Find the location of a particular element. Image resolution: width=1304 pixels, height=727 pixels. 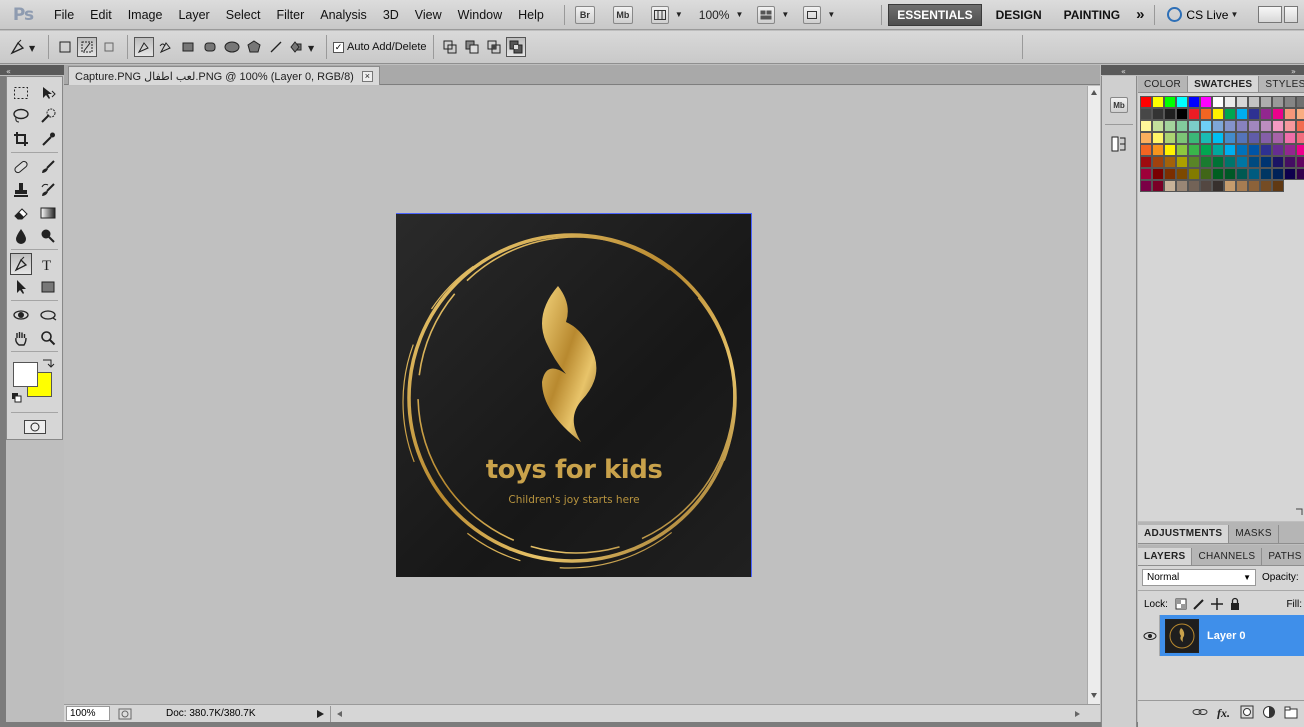

cs-live-button: CS Live ▼ is located at coordinates (1205, 14).